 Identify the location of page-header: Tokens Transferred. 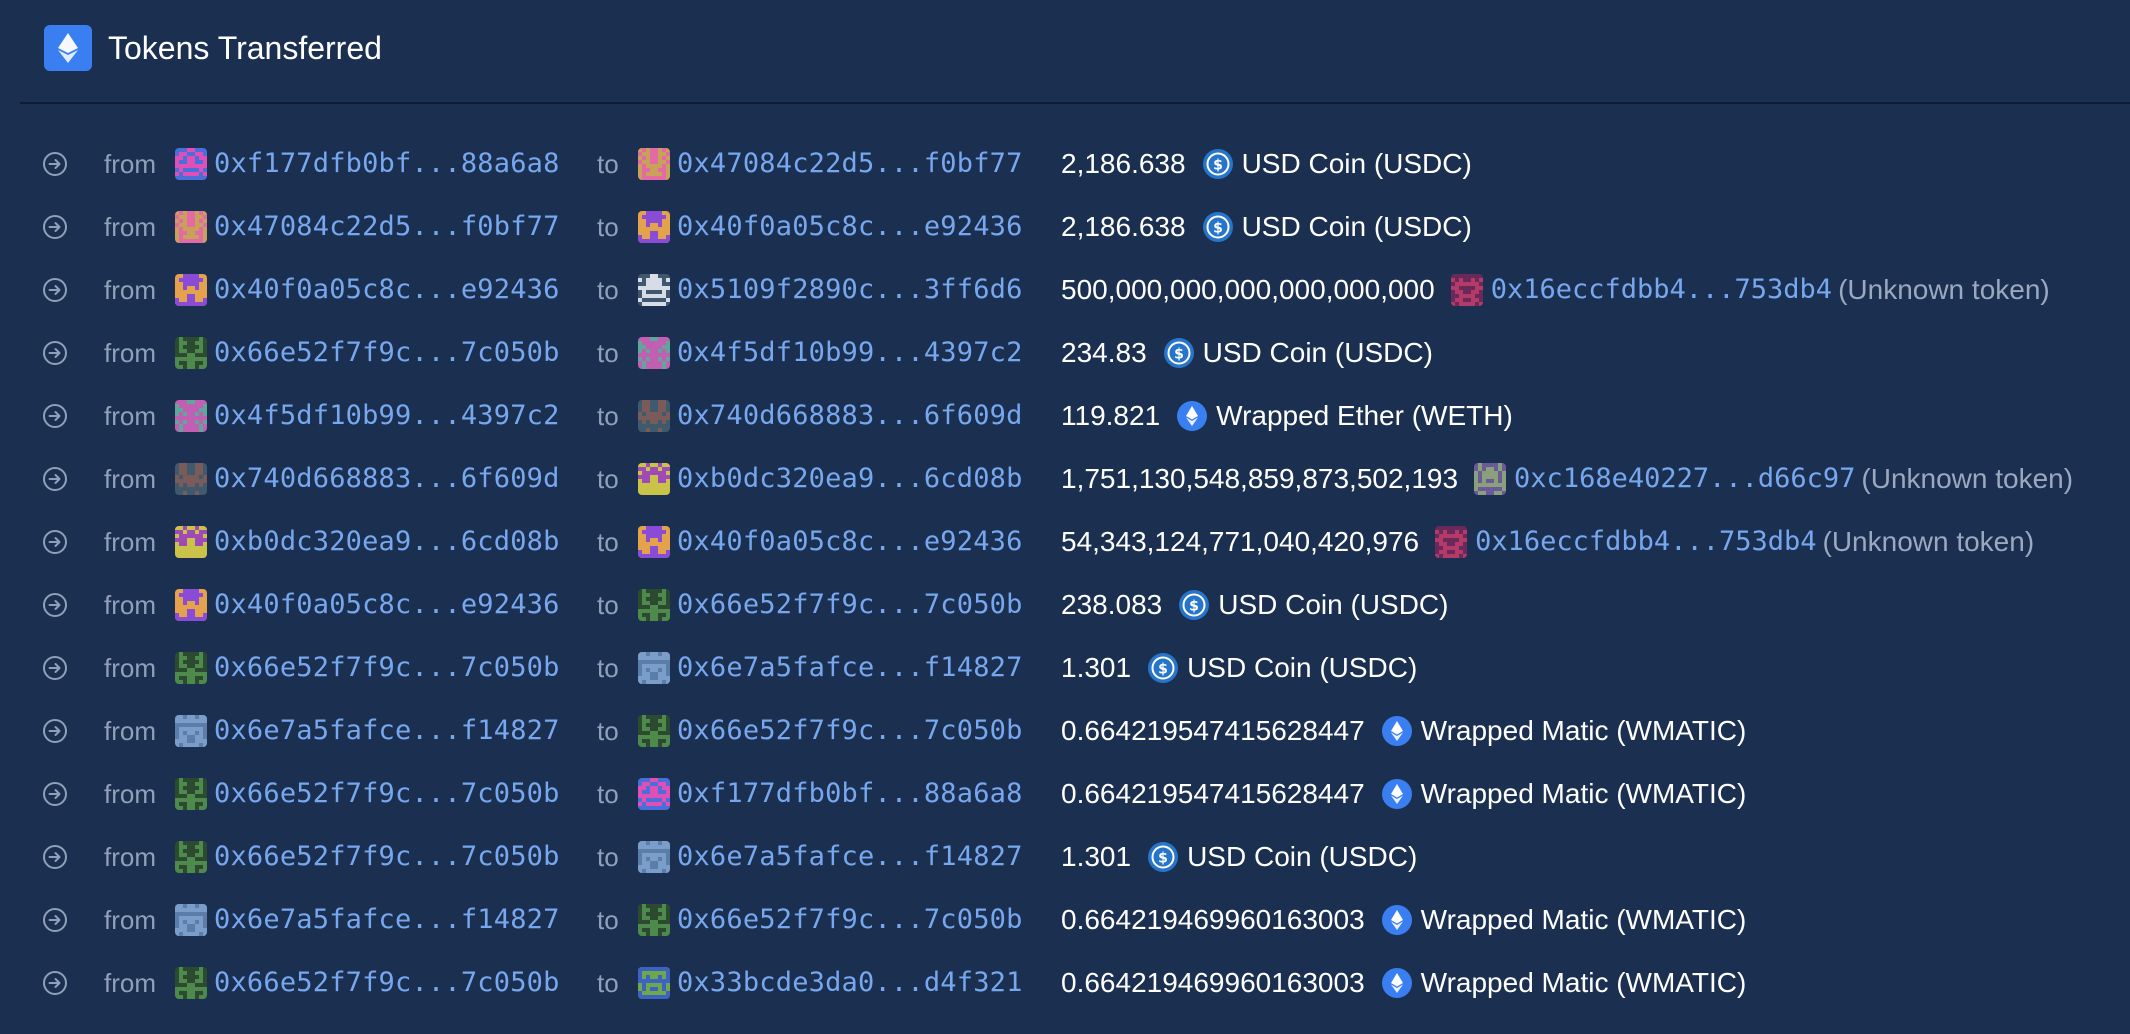
(1075, 52).